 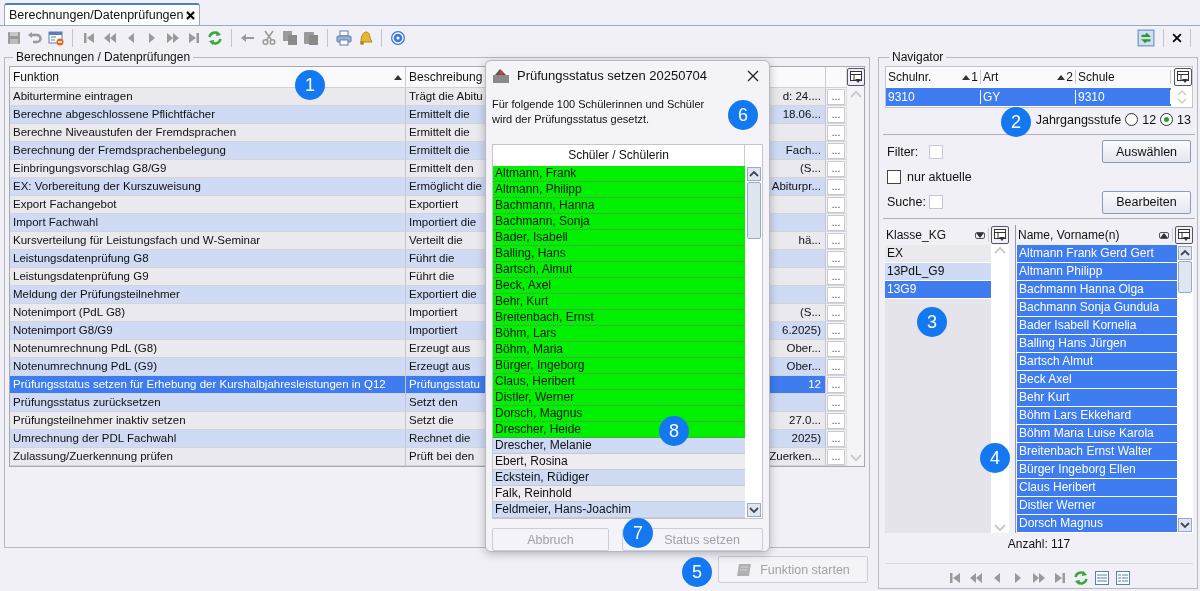 I want to click on list-item: Feldmeier, Hans-Joachim, so click(x=619, y=510).